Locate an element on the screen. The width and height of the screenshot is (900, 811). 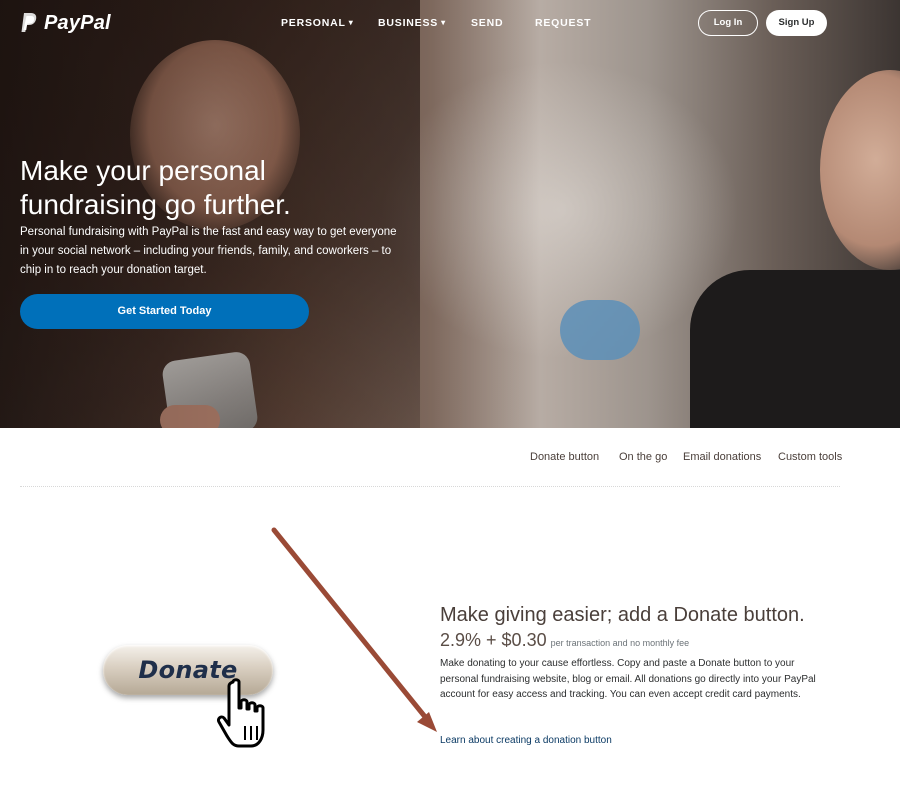
feature-title: Make giving easier; add a Donate button. is located at coordinates (622, 615).